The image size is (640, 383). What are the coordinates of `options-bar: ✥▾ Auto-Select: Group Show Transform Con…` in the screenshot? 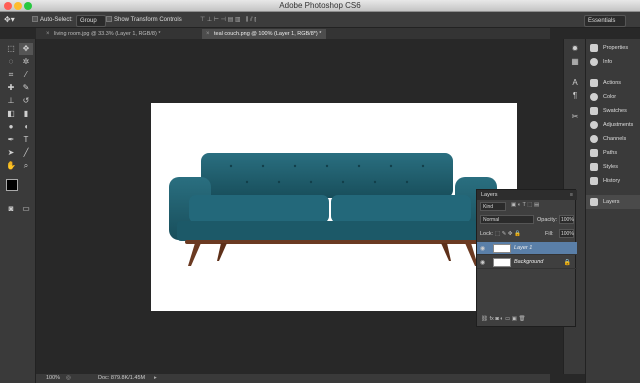 It's located at (320, 20).